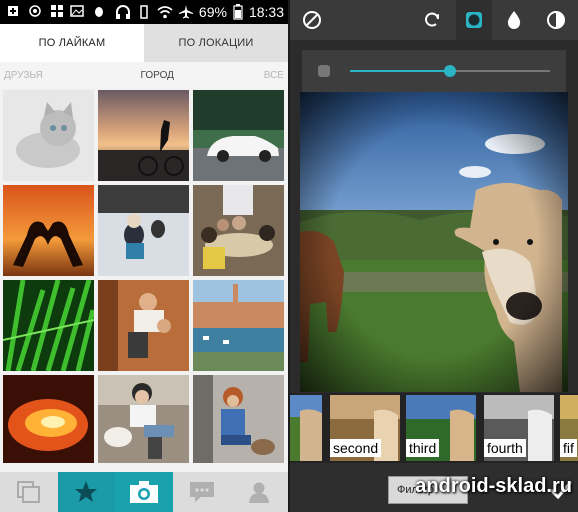 The width and height of the screenshot is (578, 512). I want to click on nav-camera, so click(144, 492).